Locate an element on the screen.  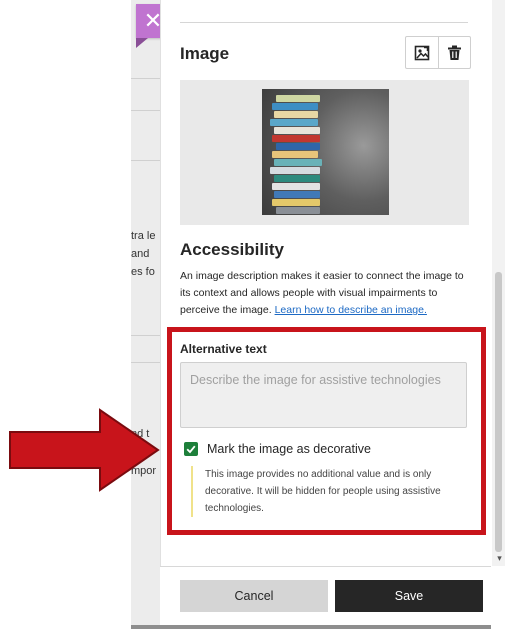
background-page: tra le and es fo nd t mpor is located at coordinates (145, 314).